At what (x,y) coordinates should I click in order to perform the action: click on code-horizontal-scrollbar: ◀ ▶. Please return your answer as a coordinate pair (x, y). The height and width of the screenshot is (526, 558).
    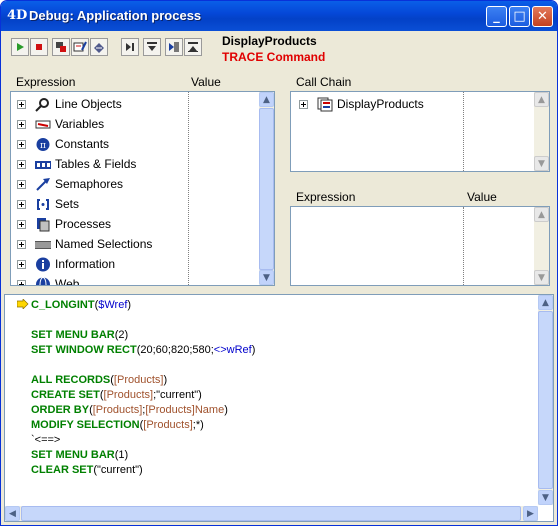
    Looking at the image, I should click on (271, 513).